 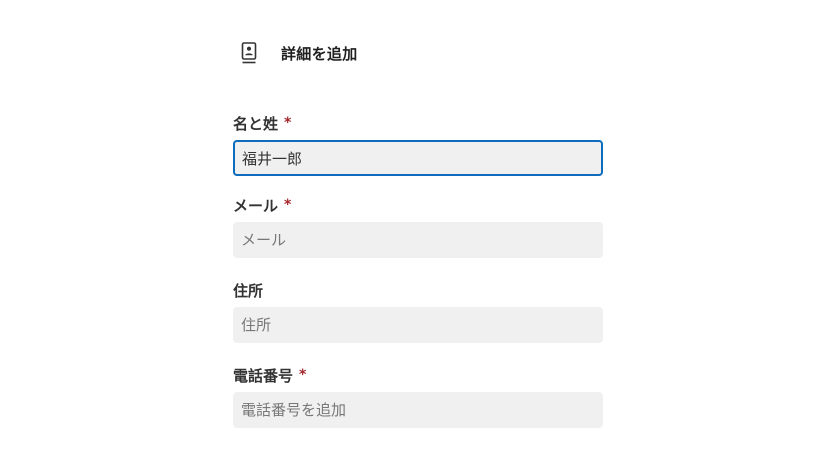 I want to click on address-input, so click(x=418, y=325).